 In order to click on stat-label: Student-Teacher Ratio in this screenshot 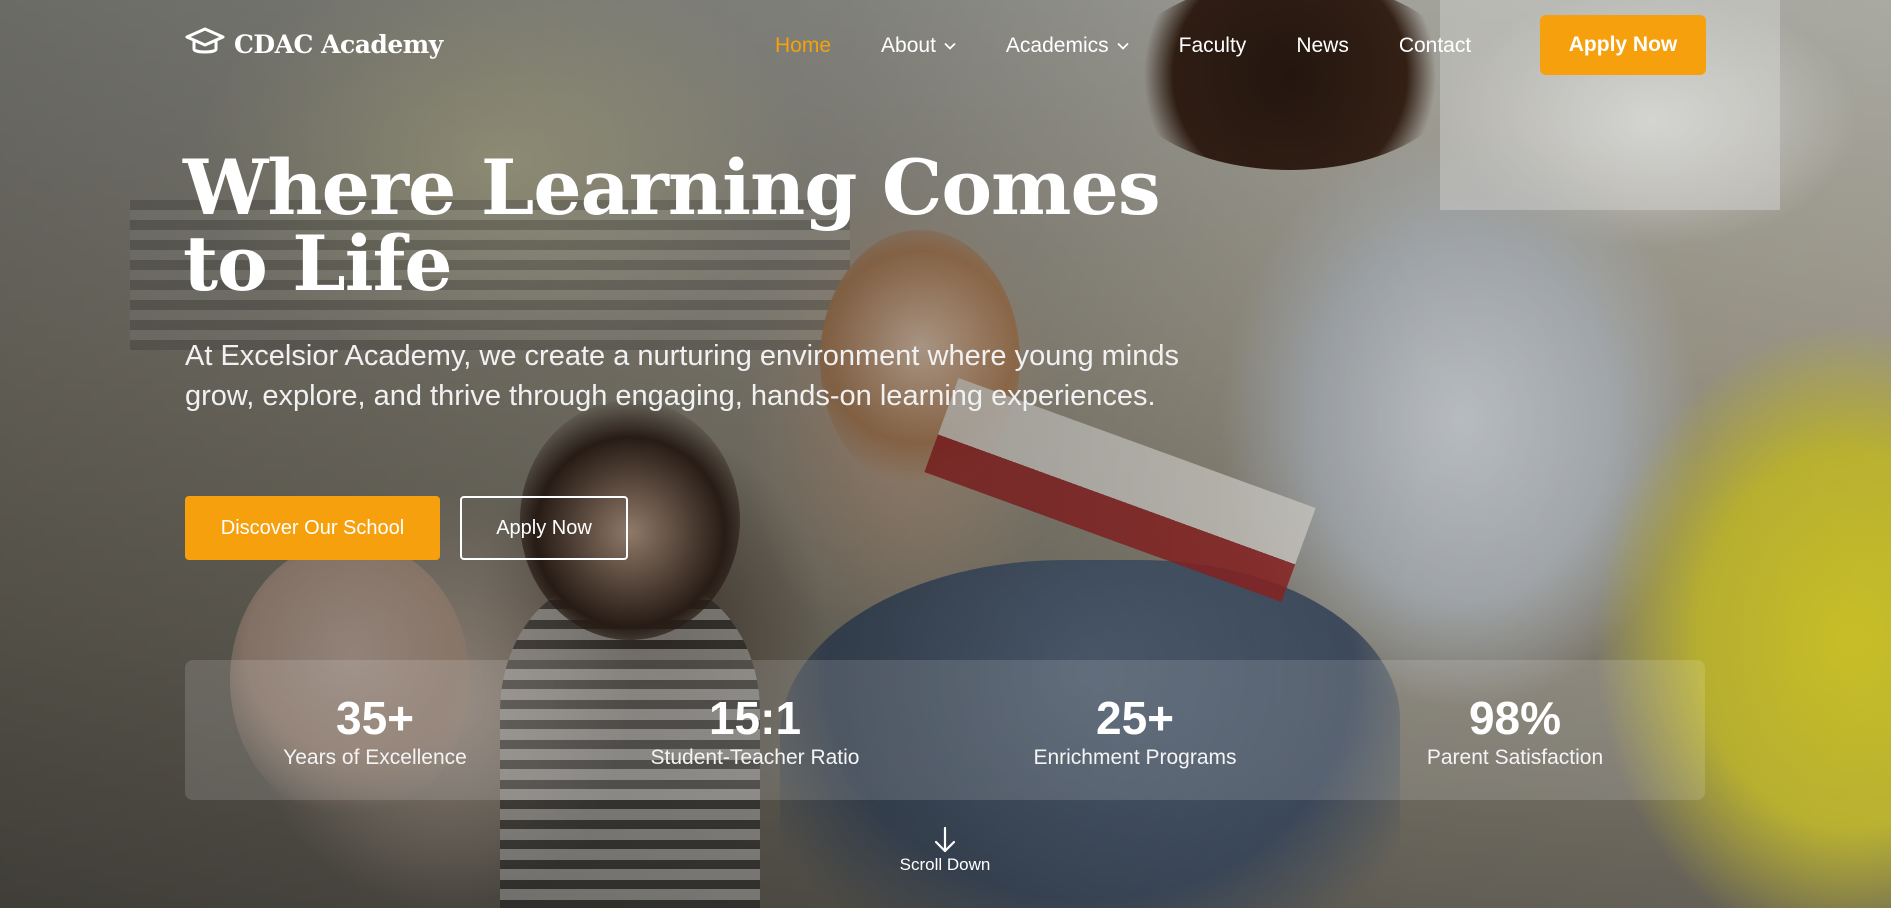, I will do `click(755, 757)`.